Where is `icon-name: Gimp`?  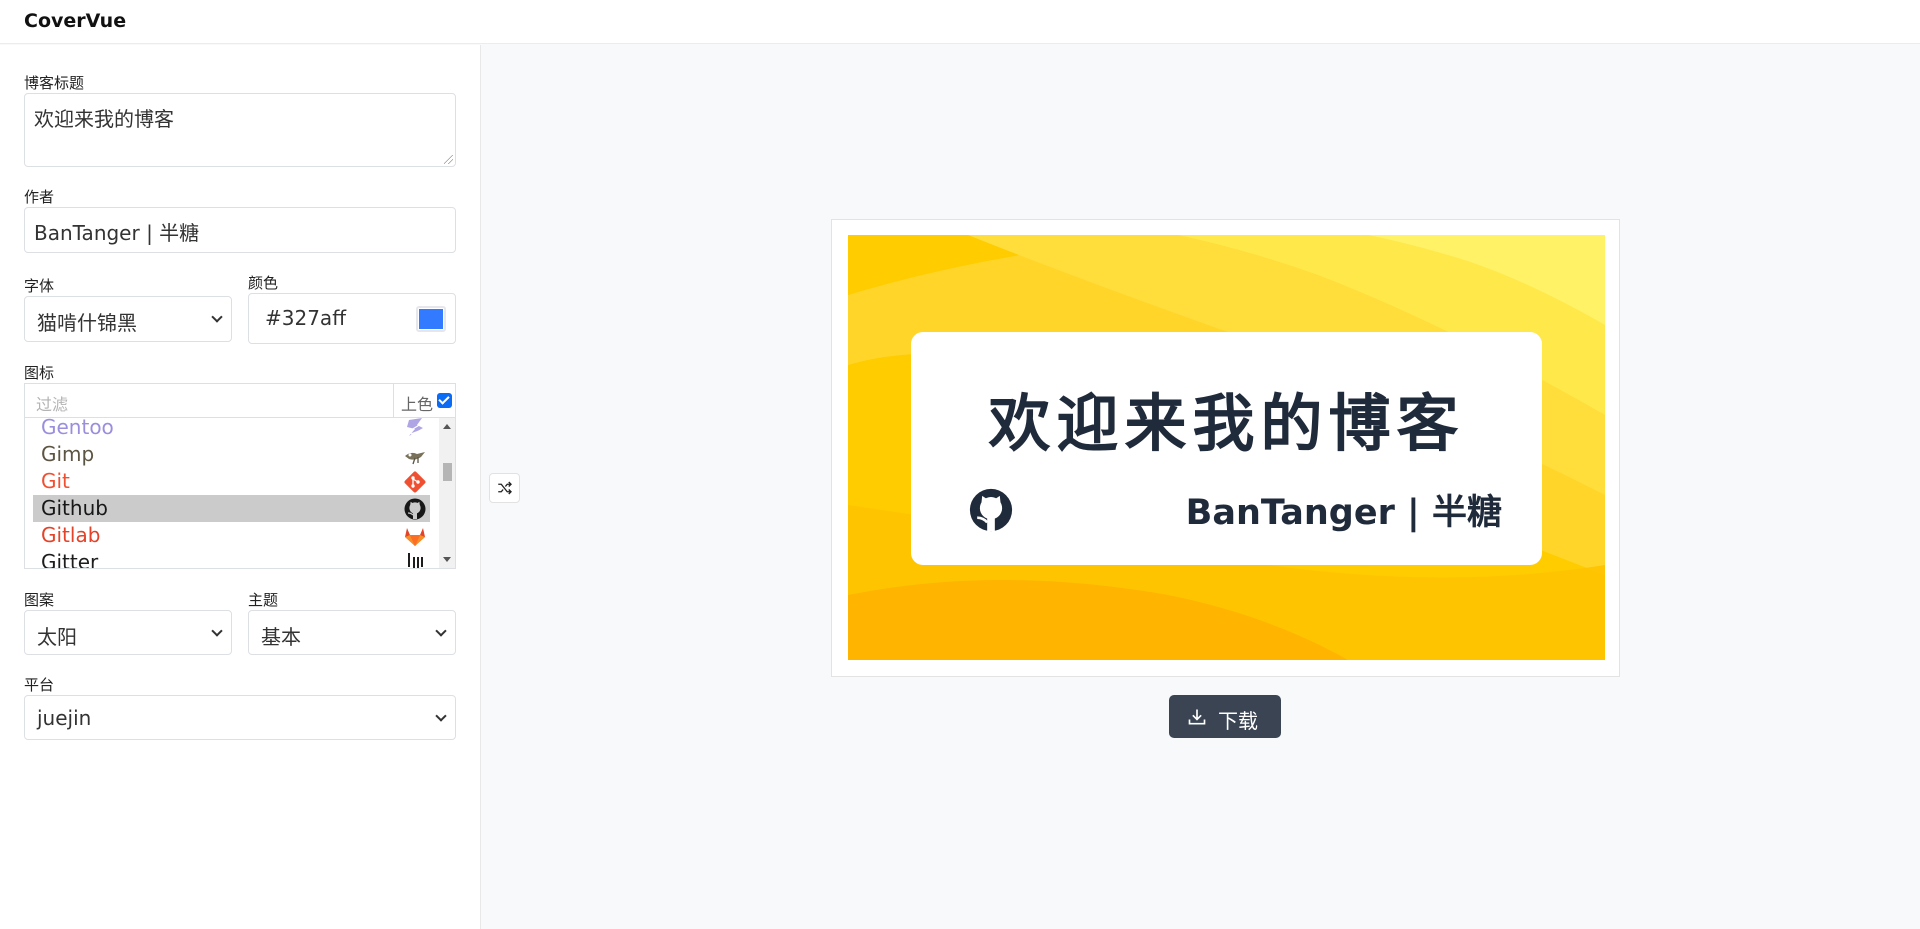
icon-name: Gimp is located at coordinates (68, 454).